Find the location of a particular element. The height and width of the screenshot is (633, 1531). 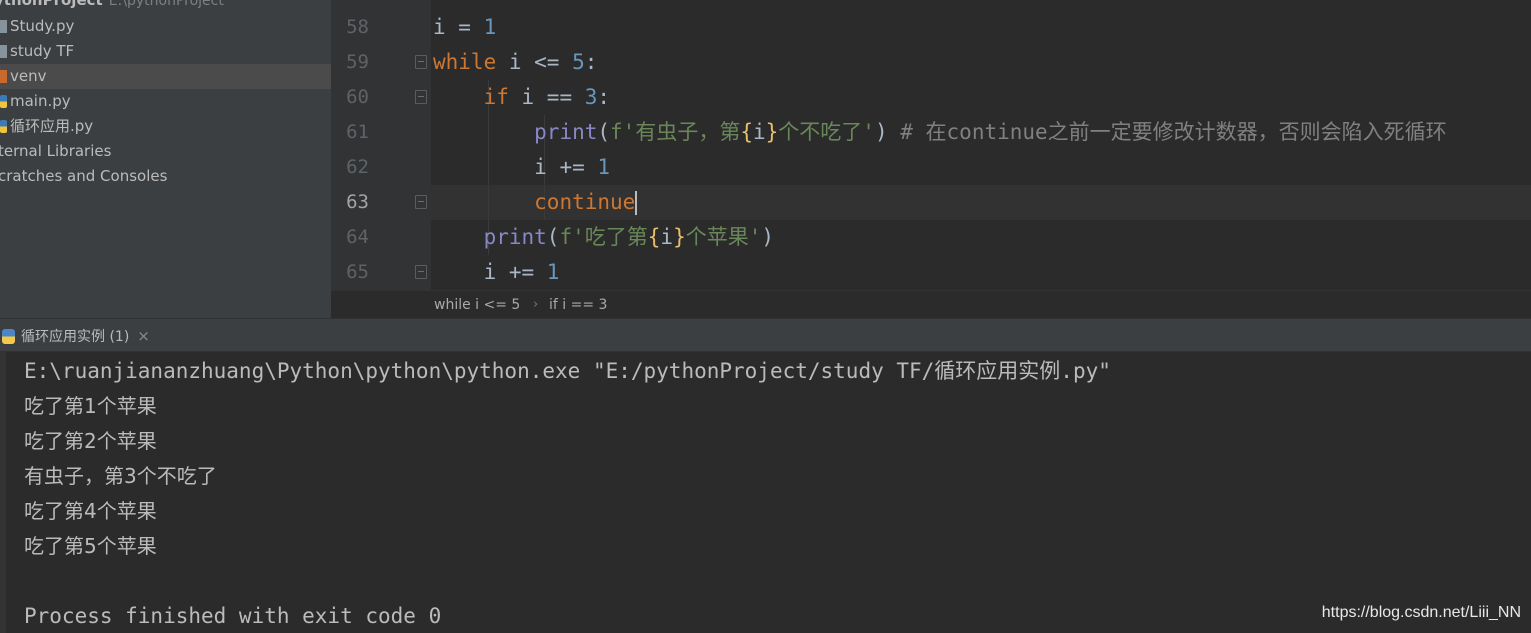

text-caret is located at coordinates (636, 203).